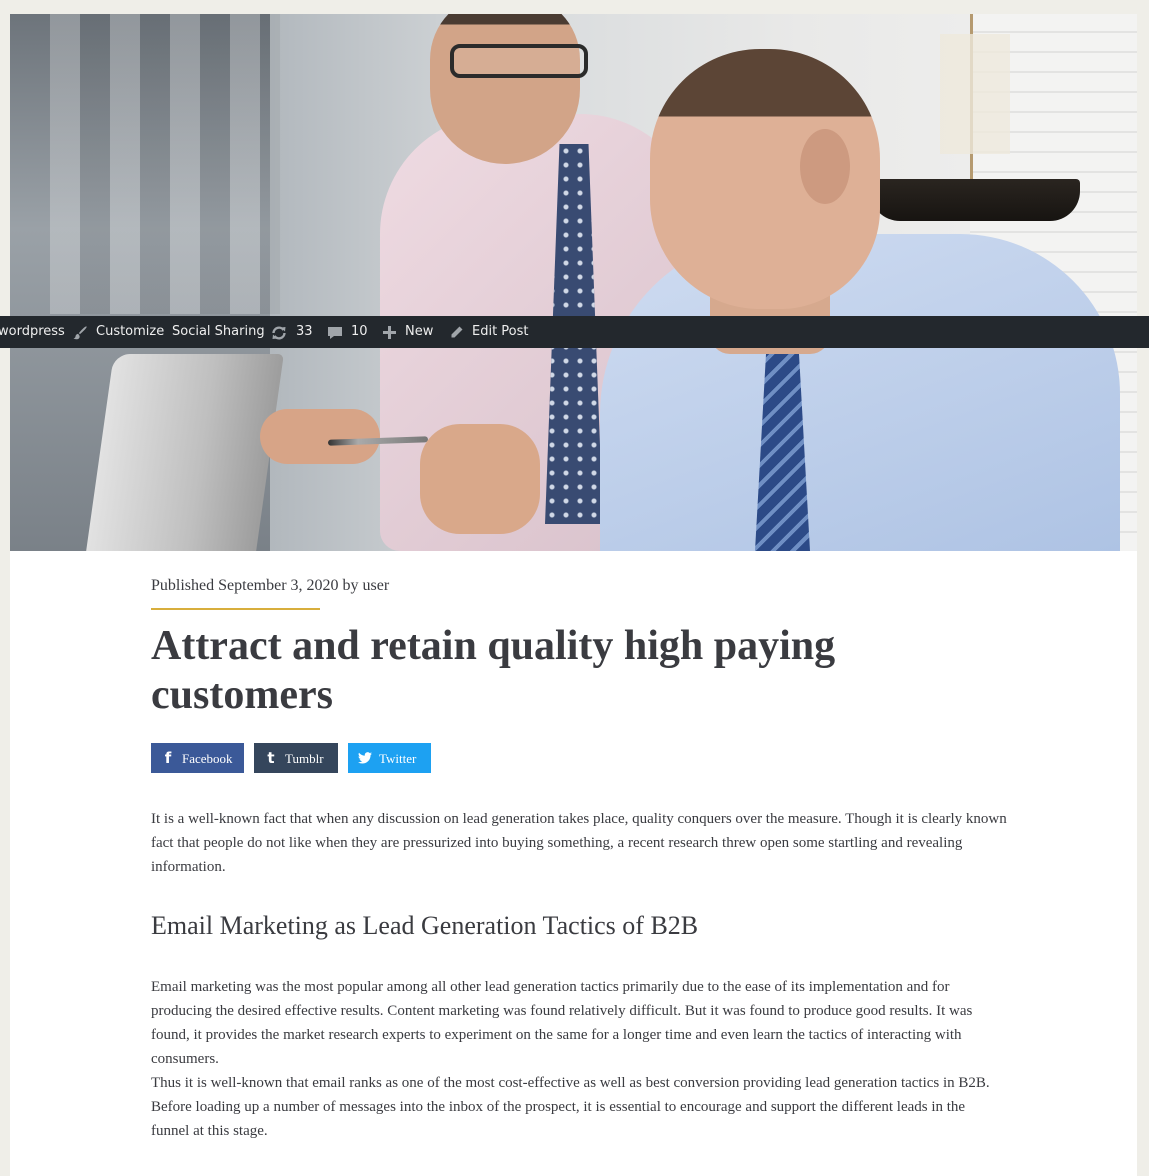  I want to click on facebook-icon: f, so click(168, 758).